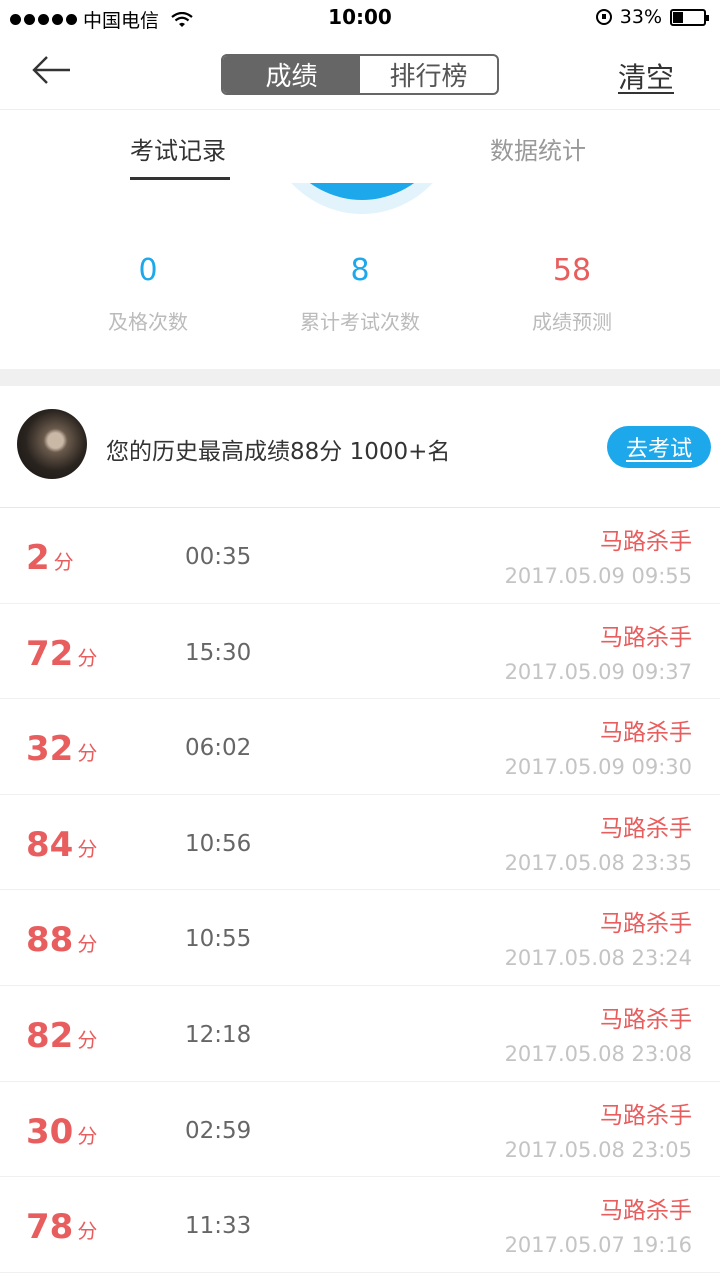 The image size is (720, 1280). I want to click on status-right: 33%, so click(652, 17).